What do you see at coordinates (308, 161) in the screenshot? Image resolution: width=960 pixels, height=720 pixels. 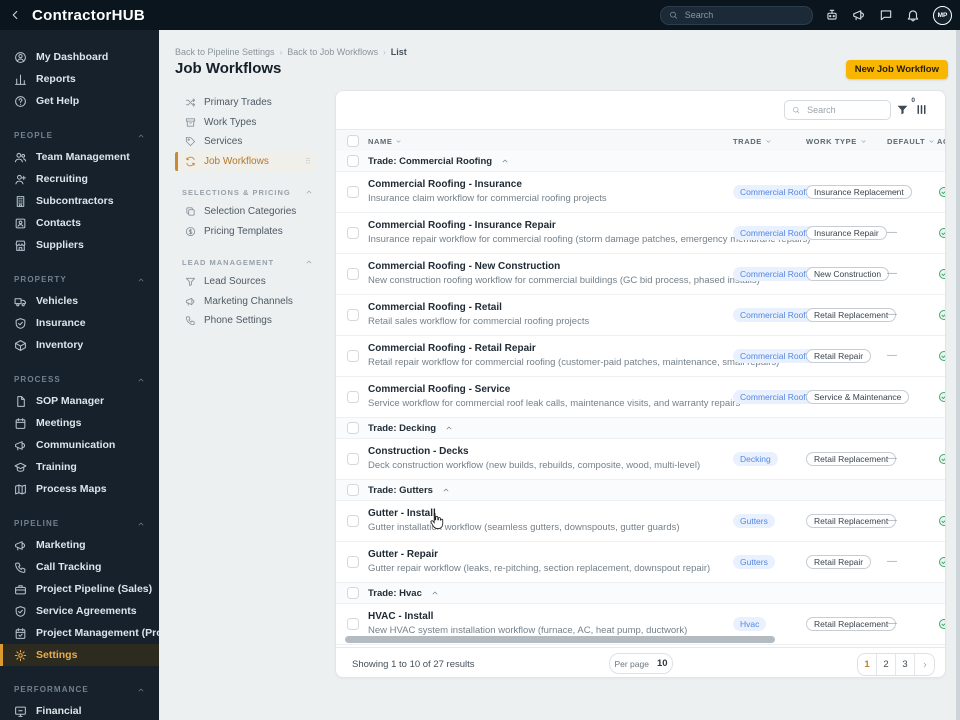 I see `drag-handle-icon: ⠿` at bounding box center [308, 161].